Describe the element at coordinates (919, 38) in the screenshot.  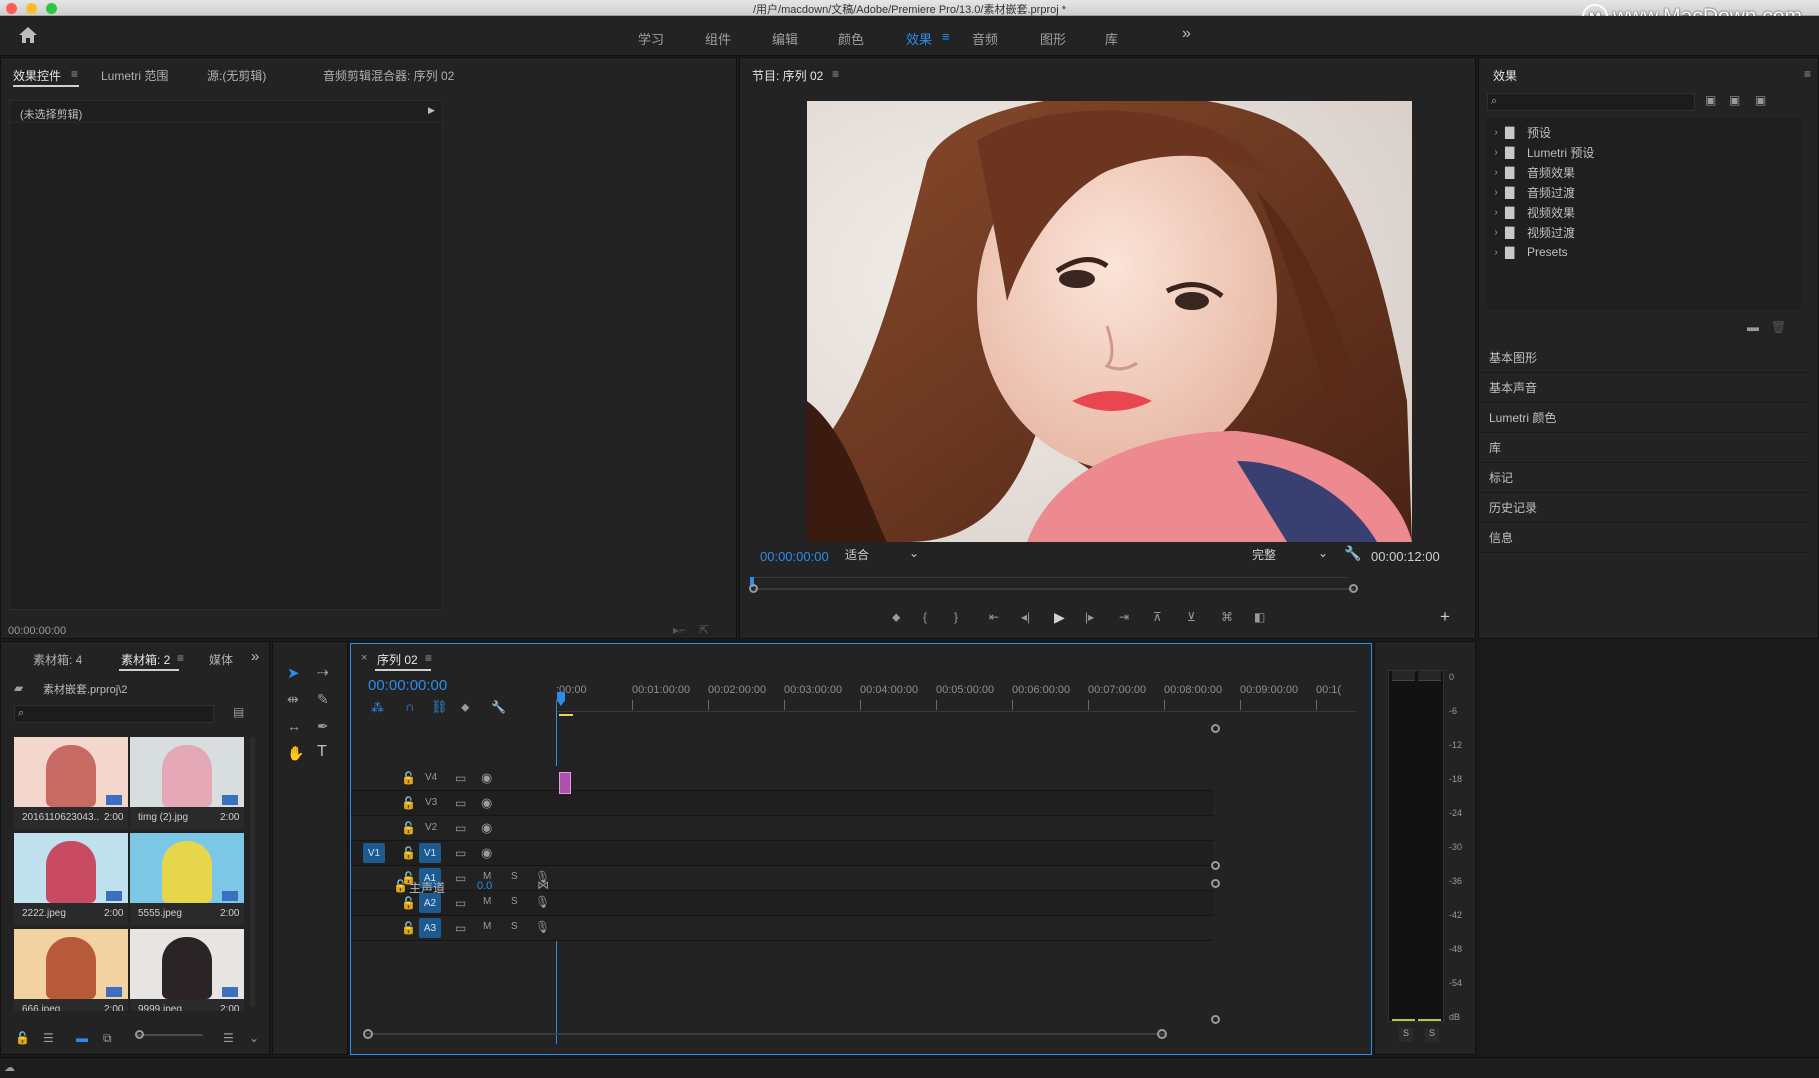
I see `tab-workspace-4: 效果` at that location.